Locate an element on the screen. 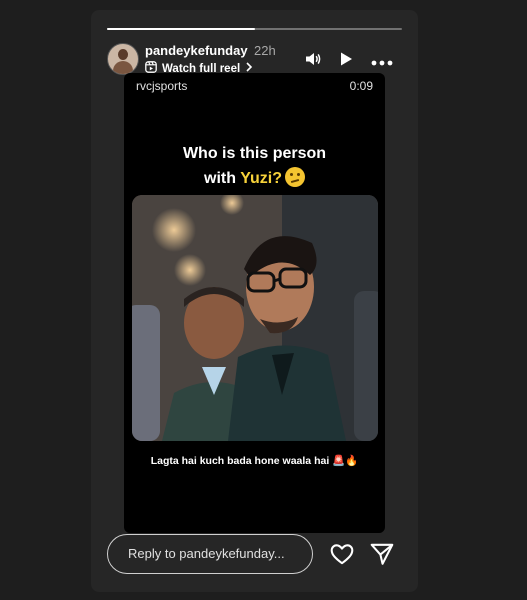 This screenshot has height=600, width=527. like-button is located at coordinates (342, 556).